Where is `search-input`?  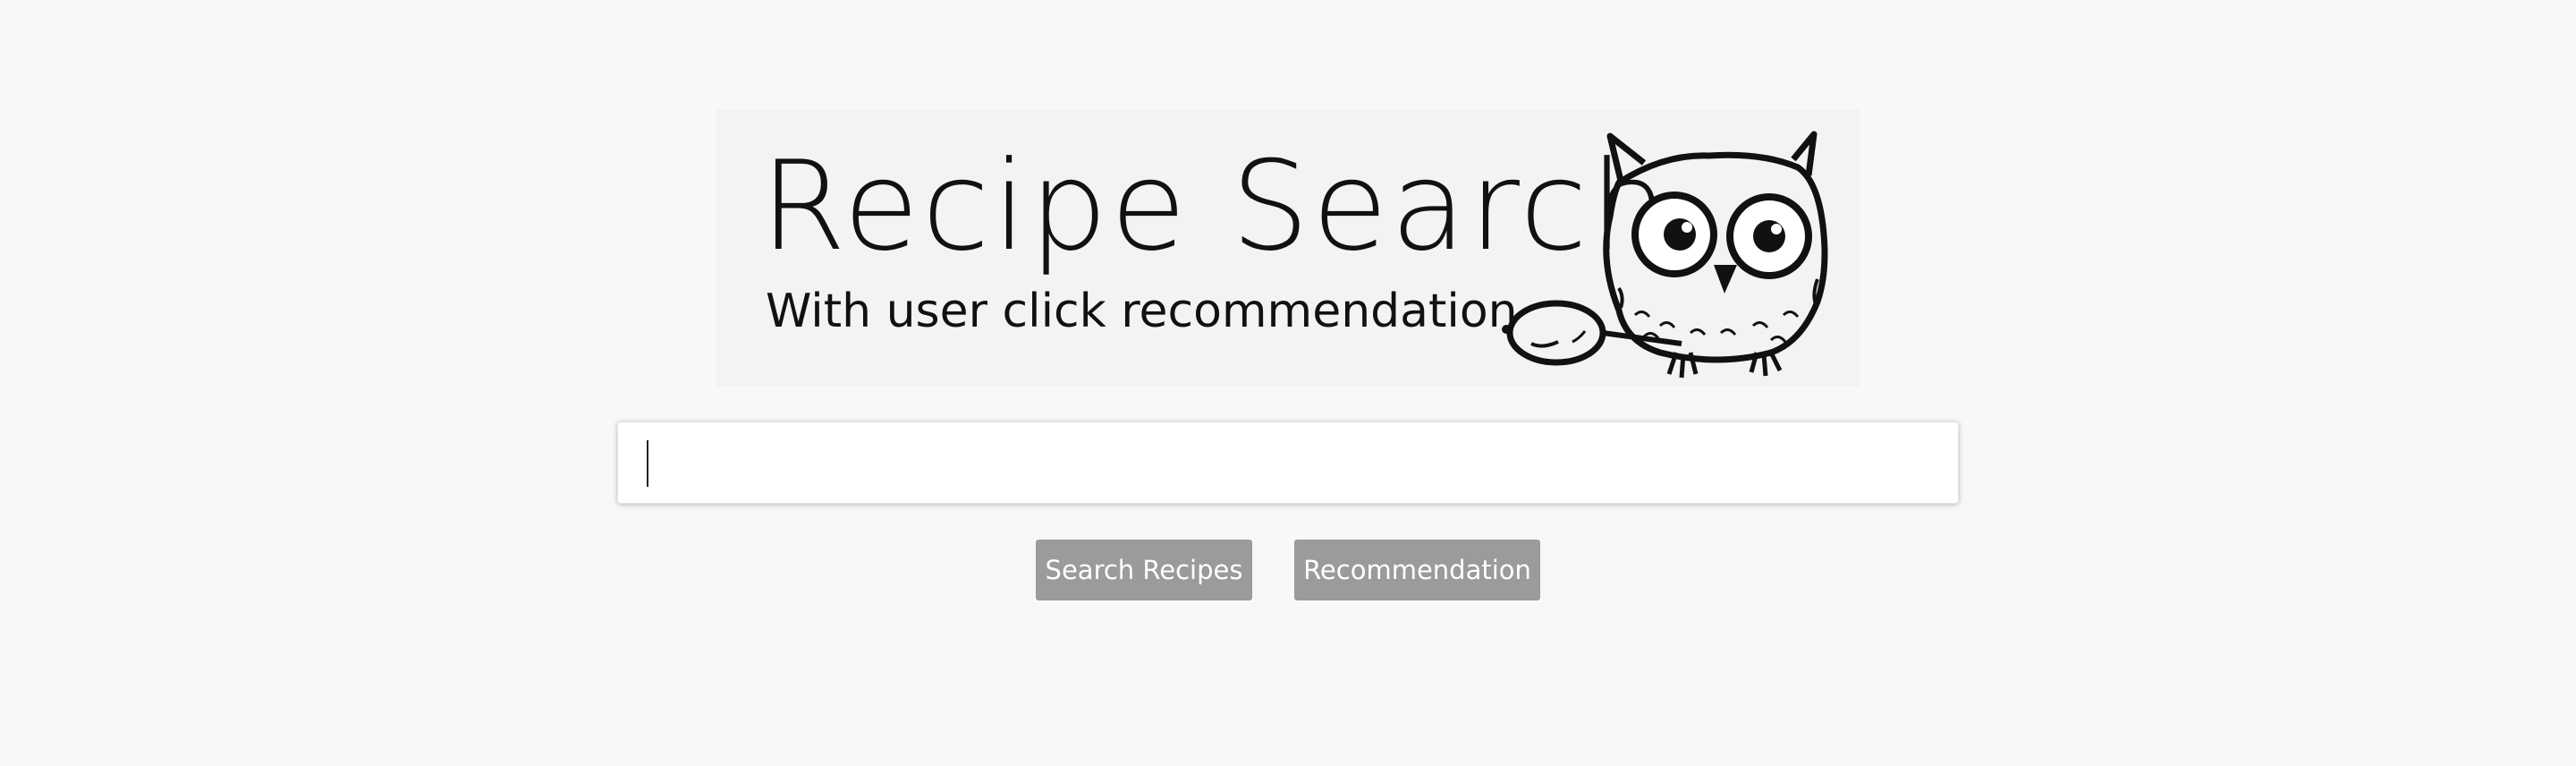
search-input is located at coordinates (1288, 462).